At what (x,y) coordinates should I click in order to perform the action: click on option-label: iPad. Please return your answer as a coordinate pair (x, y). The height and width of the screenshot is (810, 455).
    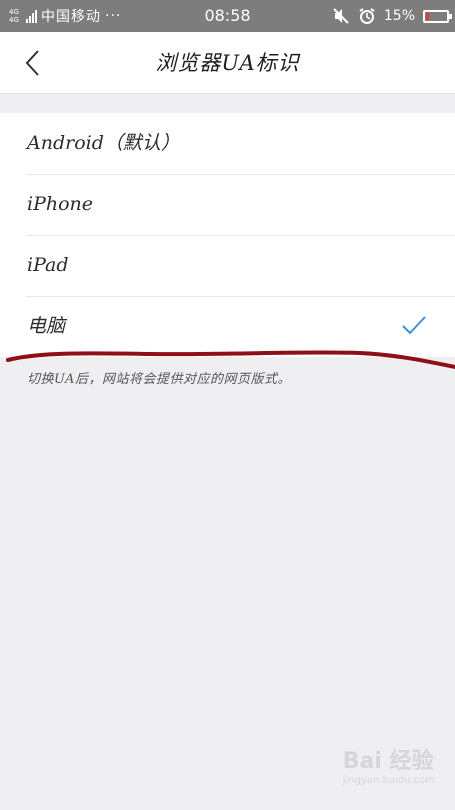
    Looking at the image, I should click on (48, 265).